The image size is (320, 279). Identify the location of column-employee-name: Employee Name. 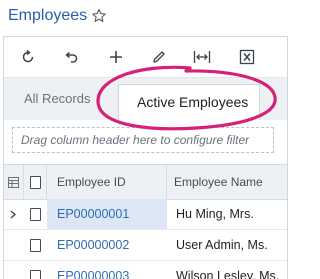
(227, 182).